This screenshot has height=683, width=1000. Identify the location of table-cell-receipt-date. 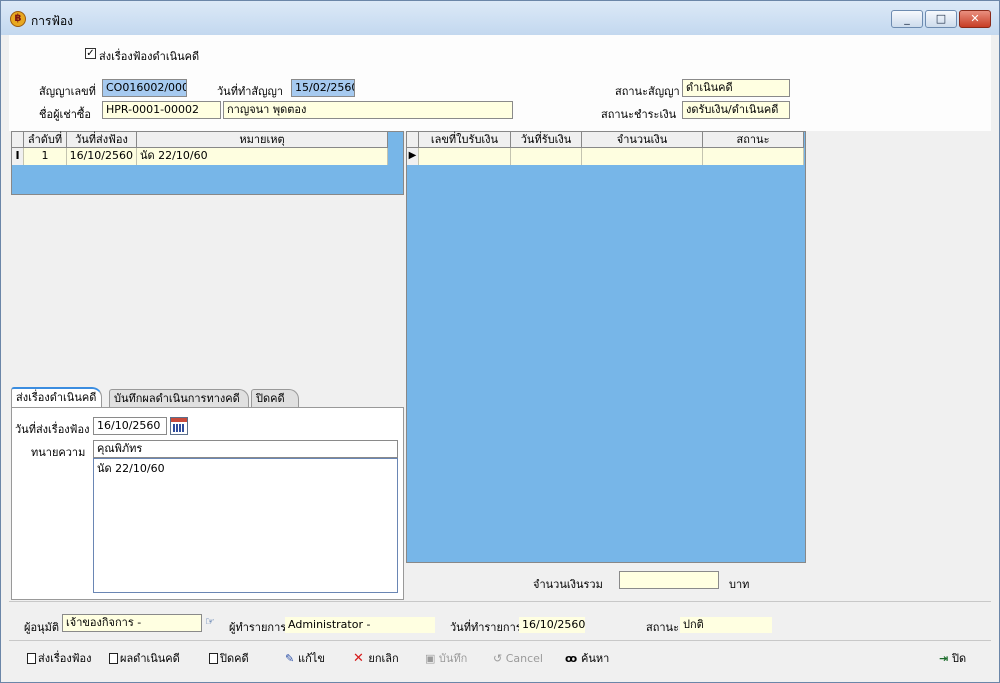
(546, 156).